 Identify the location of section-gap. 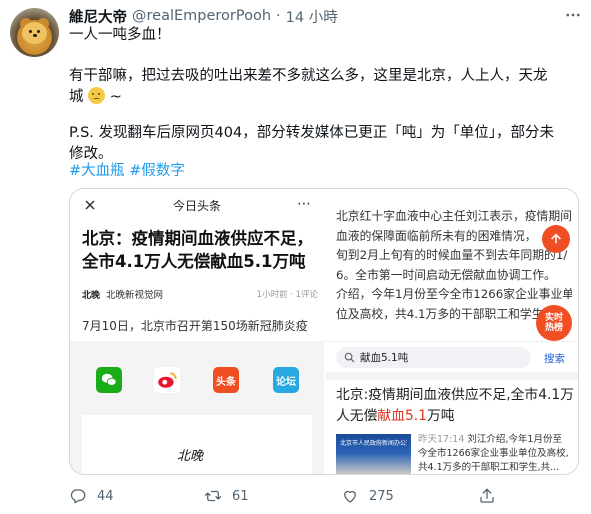
(452, 376).